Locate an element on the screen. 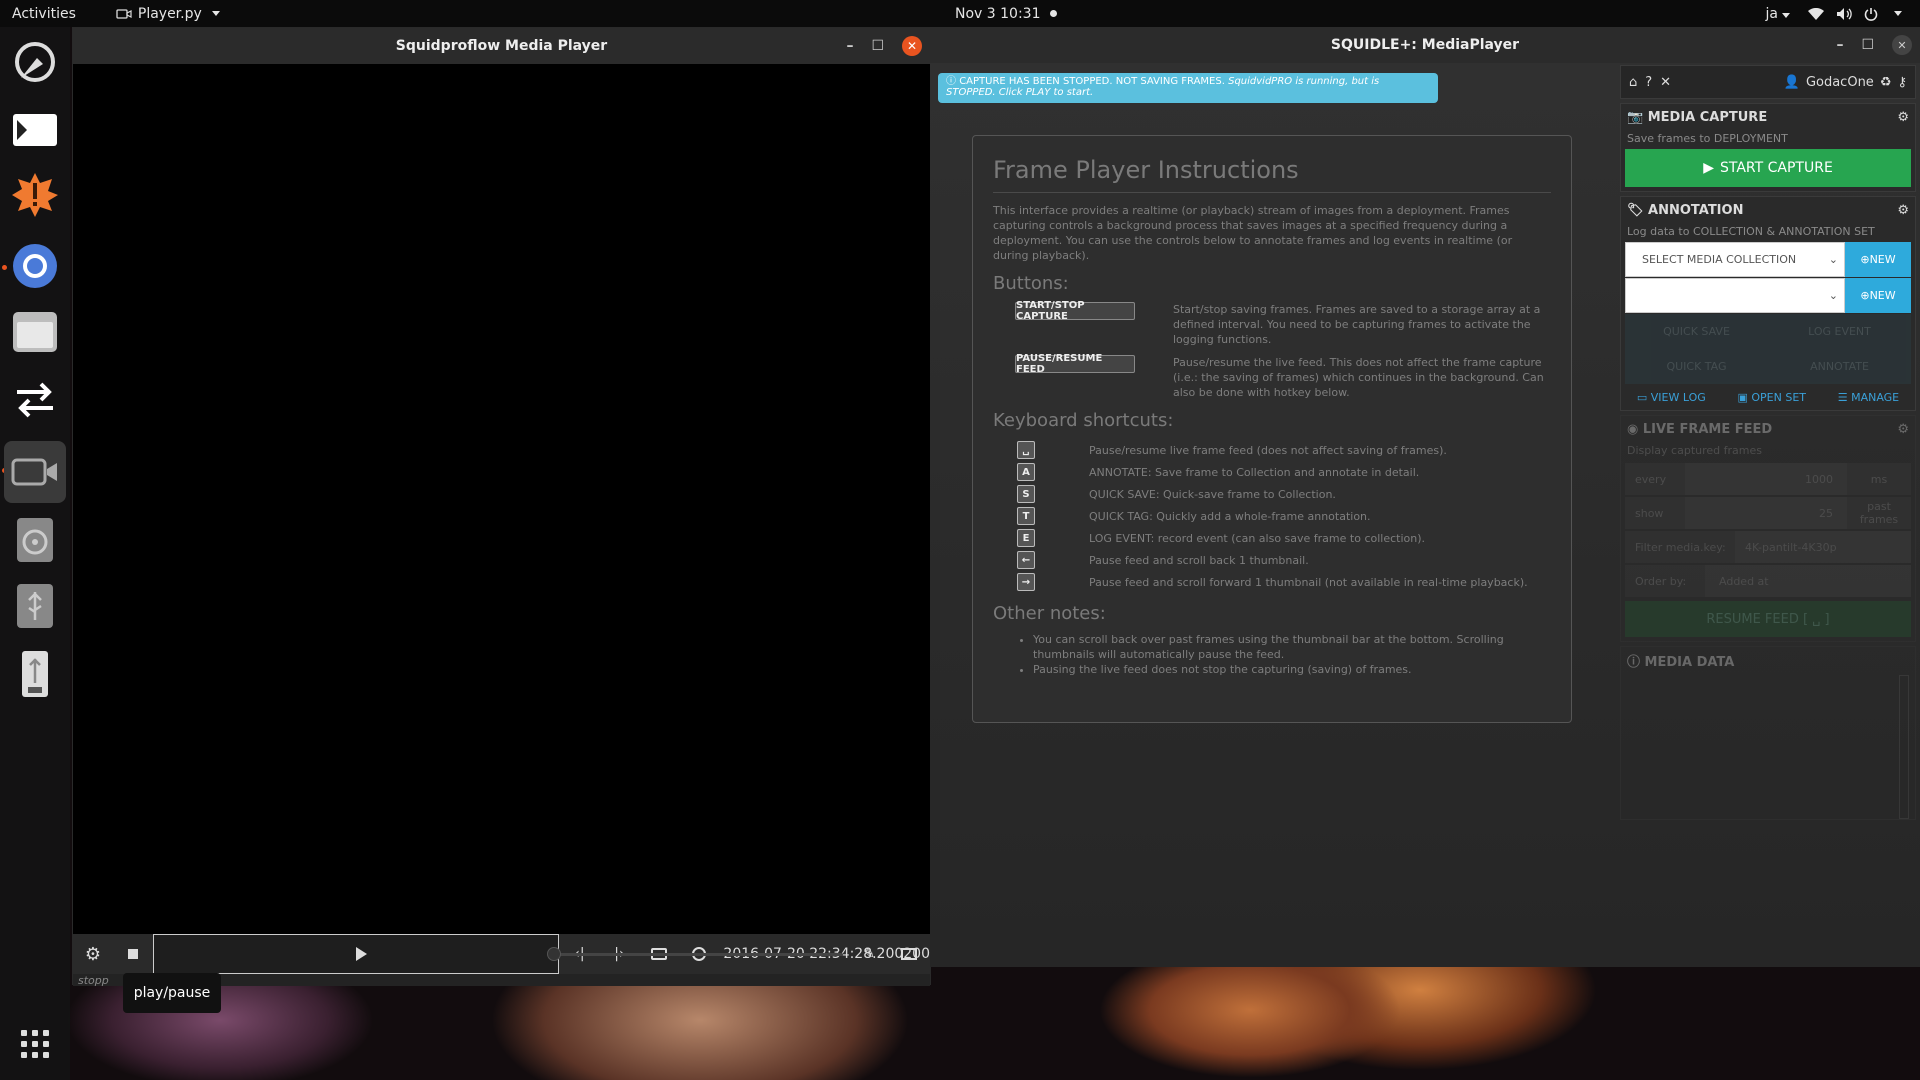 This screenshot has width=1920, height=1080. play-icon is located at coordinates (361, 954).